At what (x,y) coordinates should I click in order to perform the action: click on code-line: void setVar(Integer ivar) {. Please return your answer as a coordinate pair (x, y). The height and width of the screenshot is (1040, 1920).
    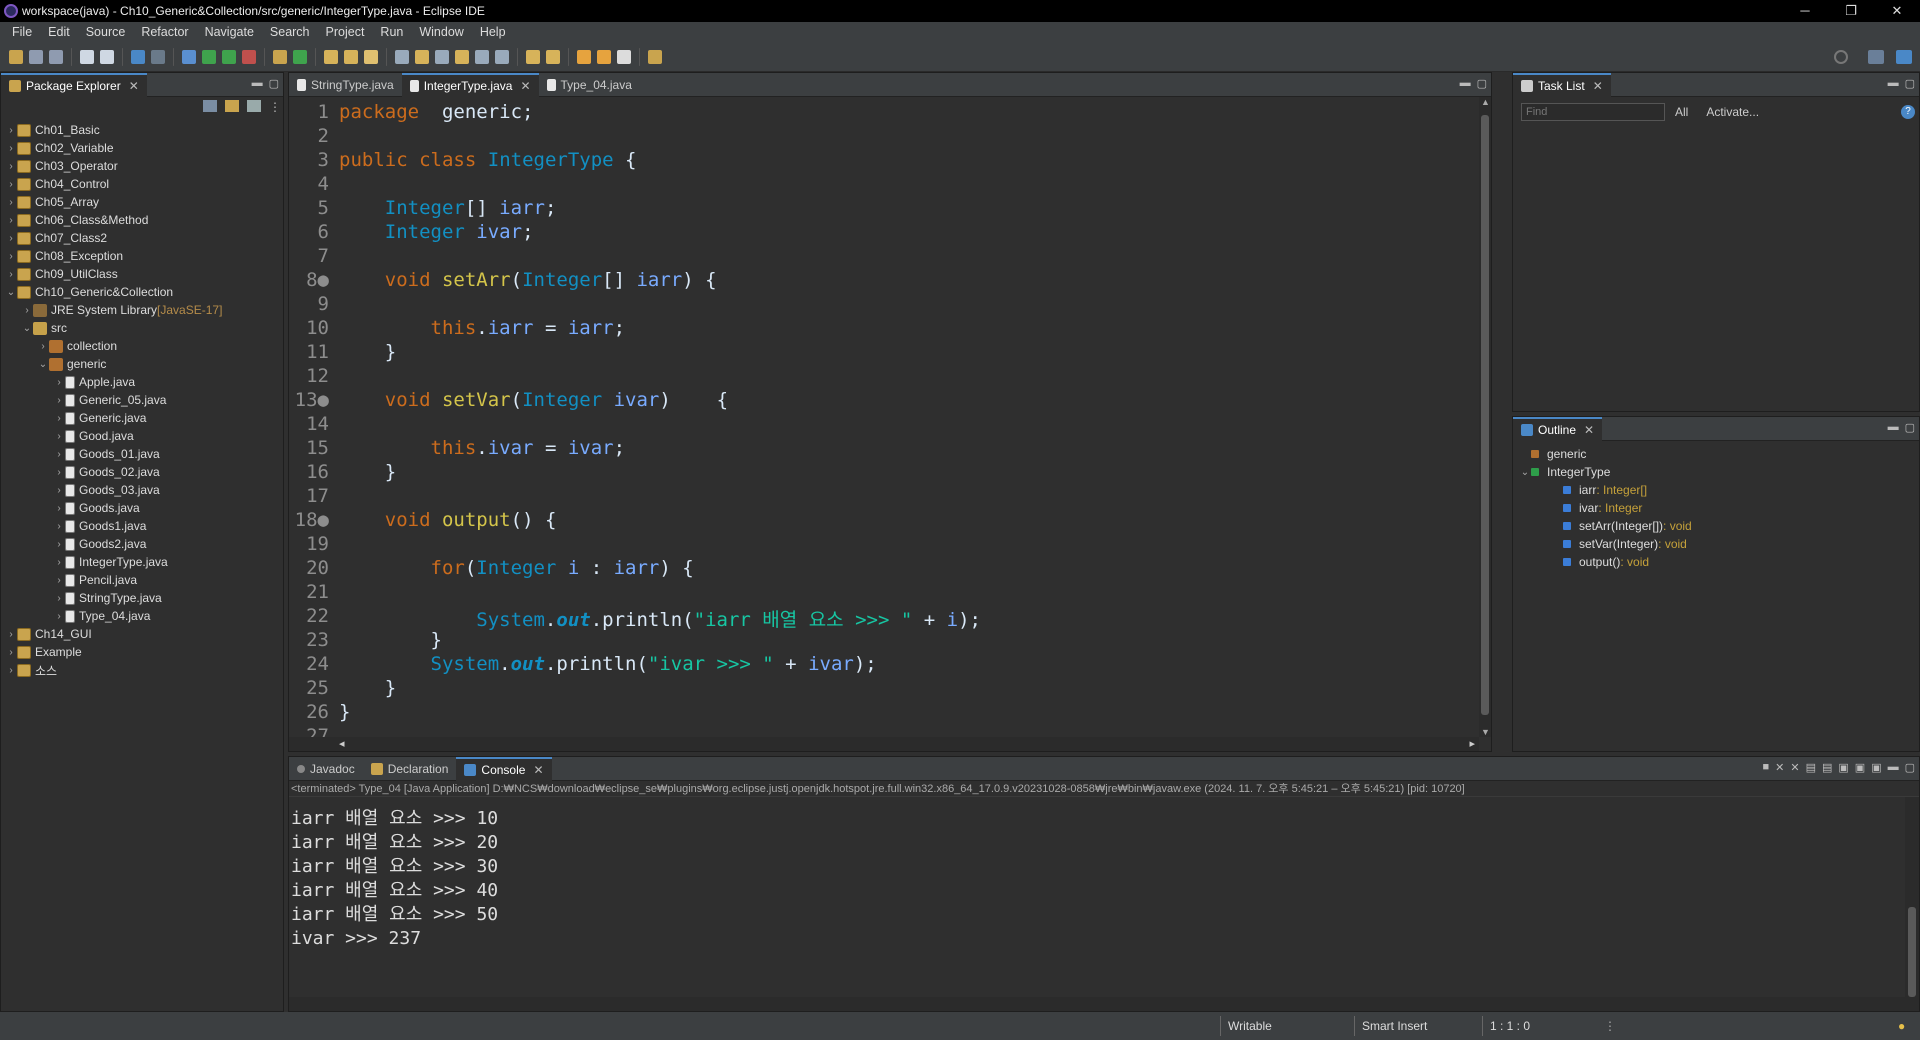
    Looking at the image, I should click on (533, 400).